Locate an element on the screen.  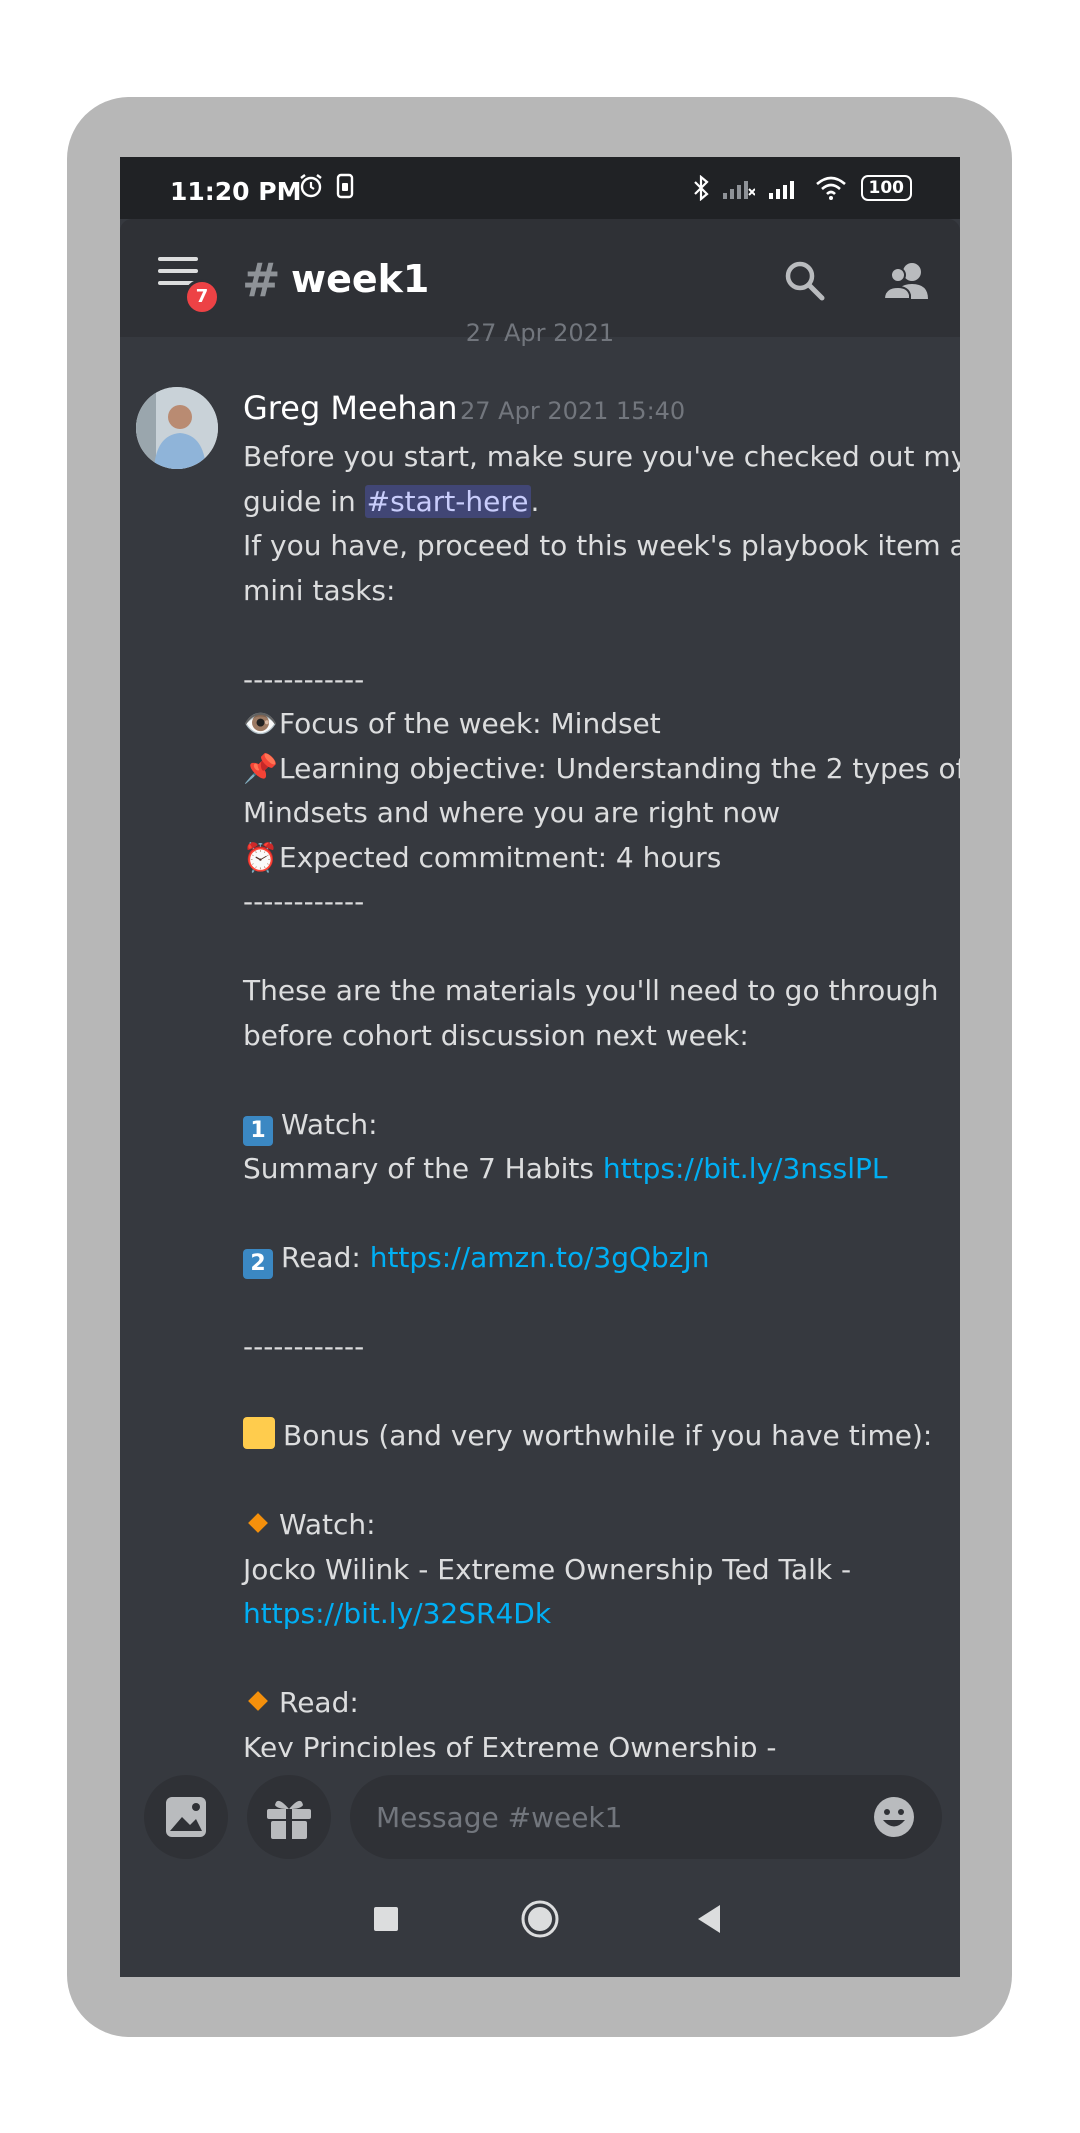
back-icon is located at coordinates (710, 1919).